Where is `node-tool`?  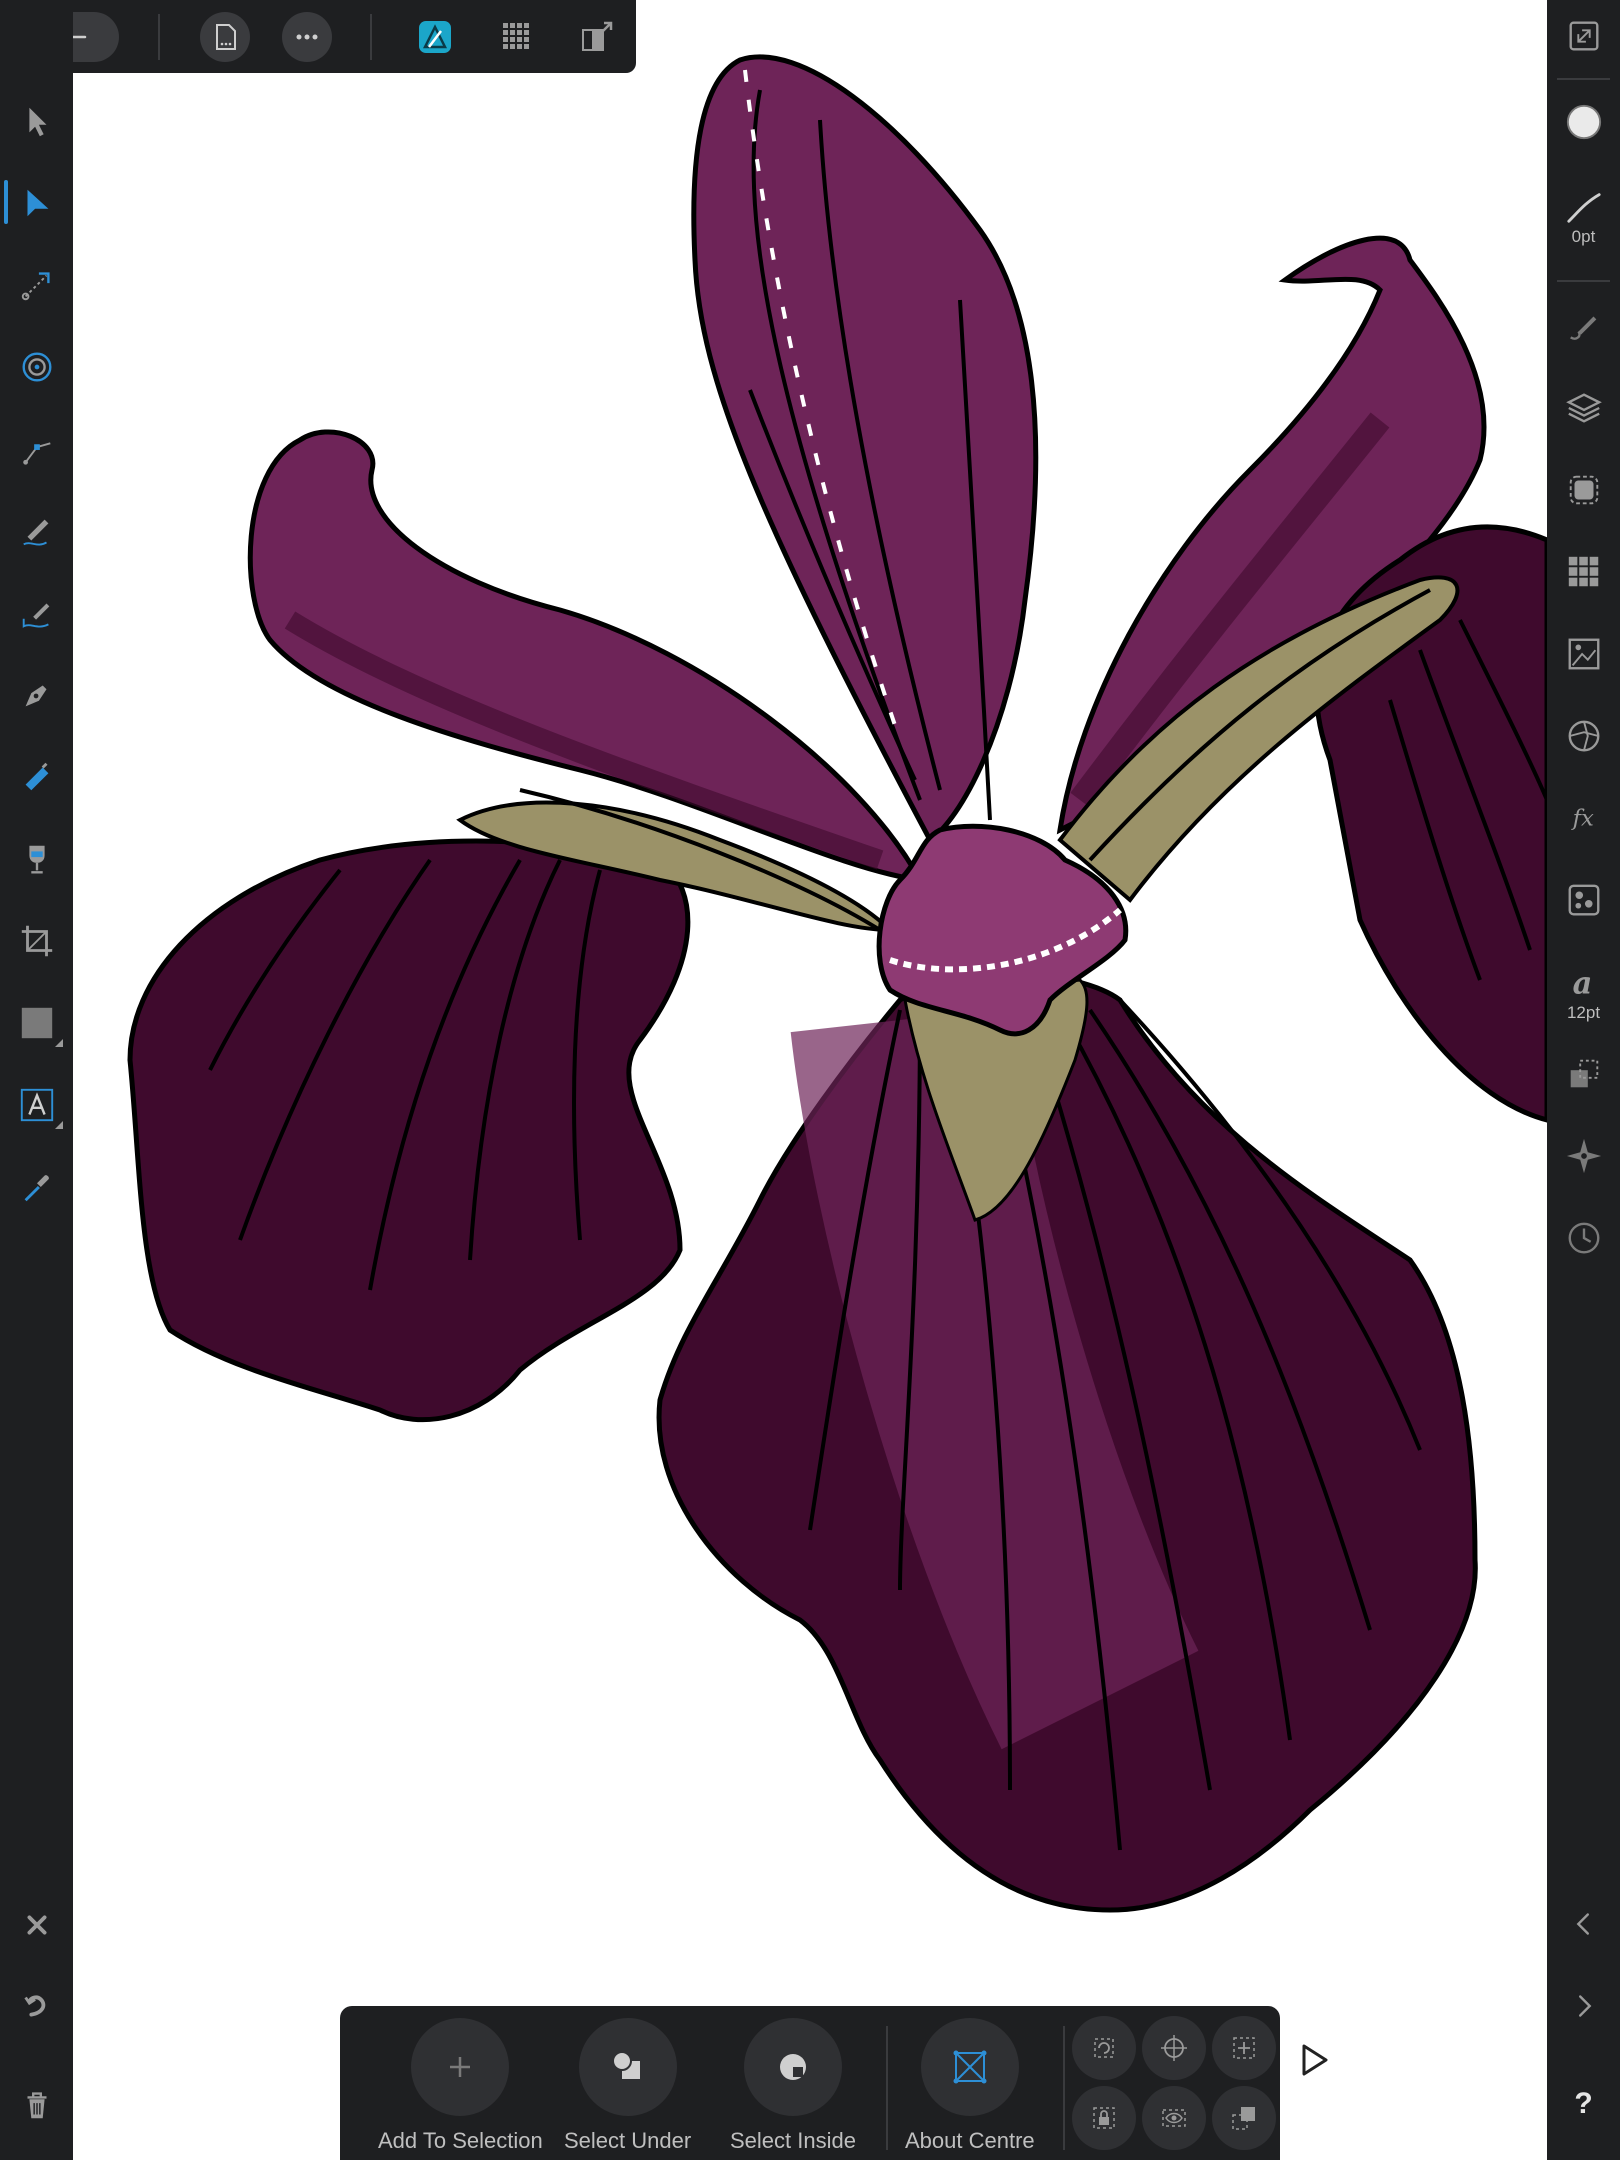 node-tool is located at coordinates (34, 202).